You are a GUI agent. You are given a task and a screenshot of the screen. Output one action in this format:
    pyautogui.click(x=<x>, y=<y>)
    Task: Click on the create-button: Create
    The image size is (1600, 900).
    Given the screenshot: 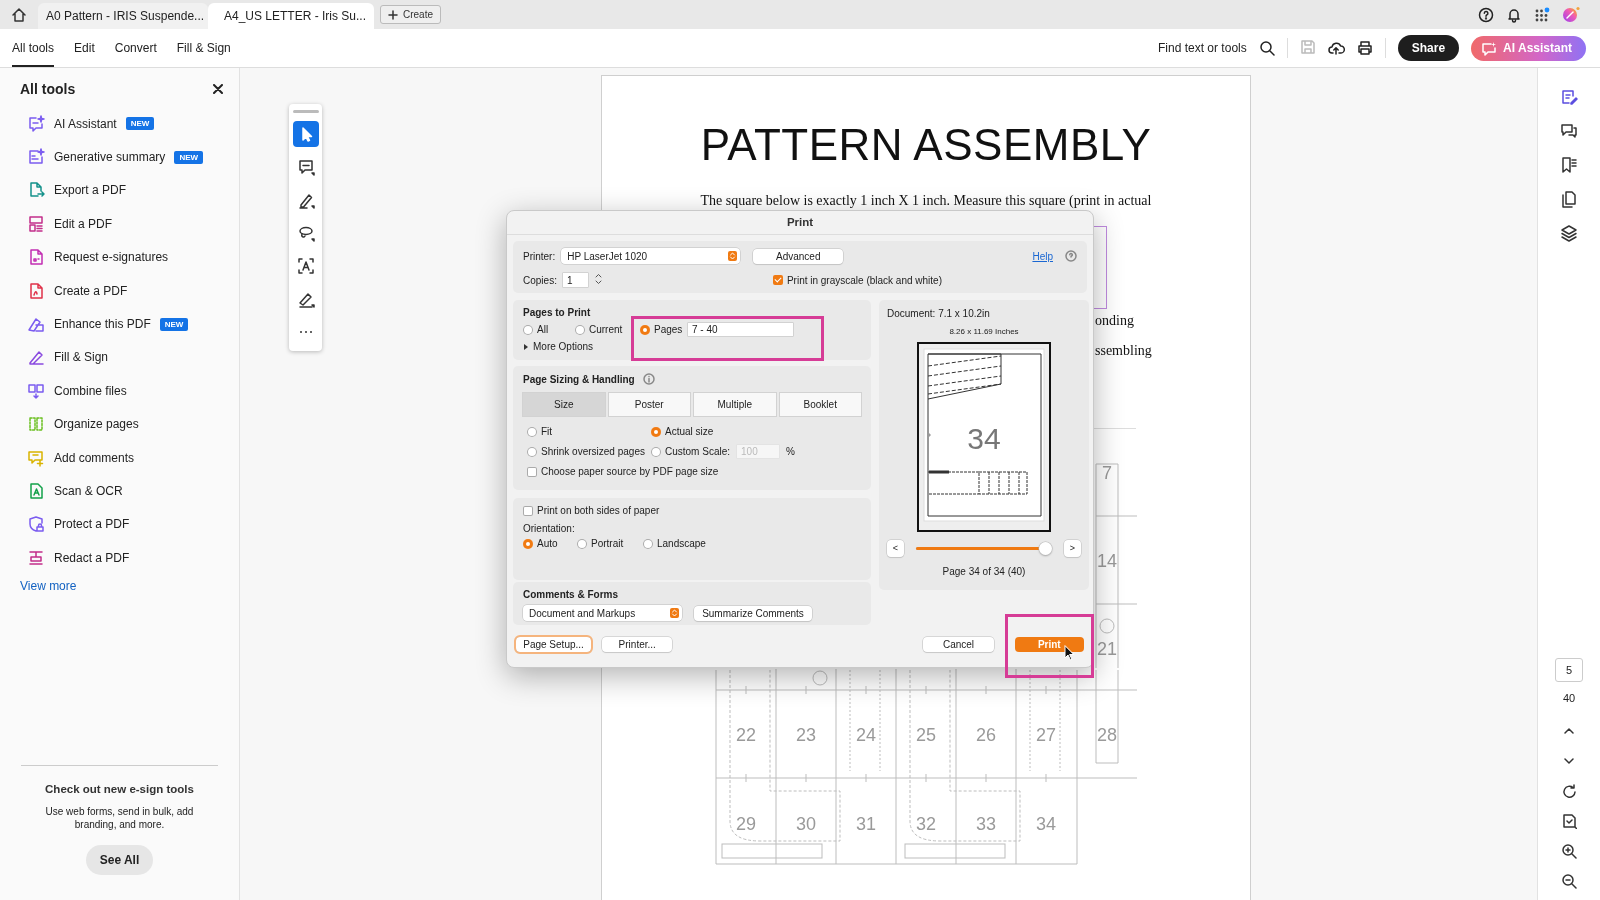 What is the action you would take?
    pyautogui.click(x=410, y=14)
    